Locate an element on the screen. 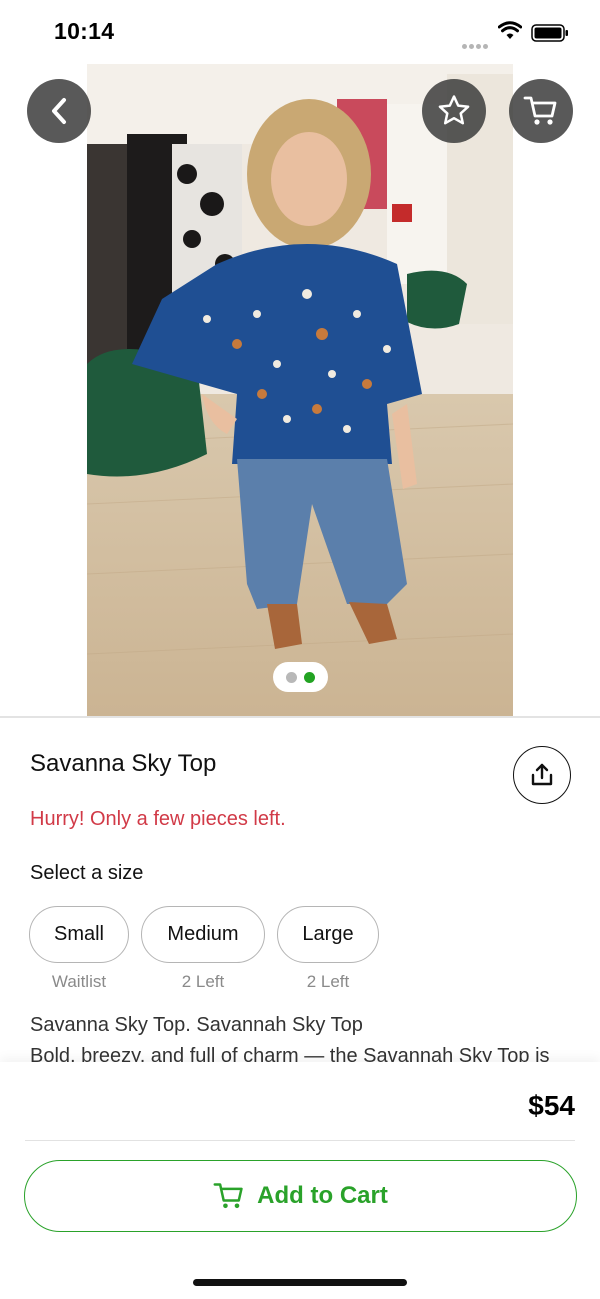 This screenshot has width=600, height=1299. chevron-left-icon is located at coordinates (59, 111).